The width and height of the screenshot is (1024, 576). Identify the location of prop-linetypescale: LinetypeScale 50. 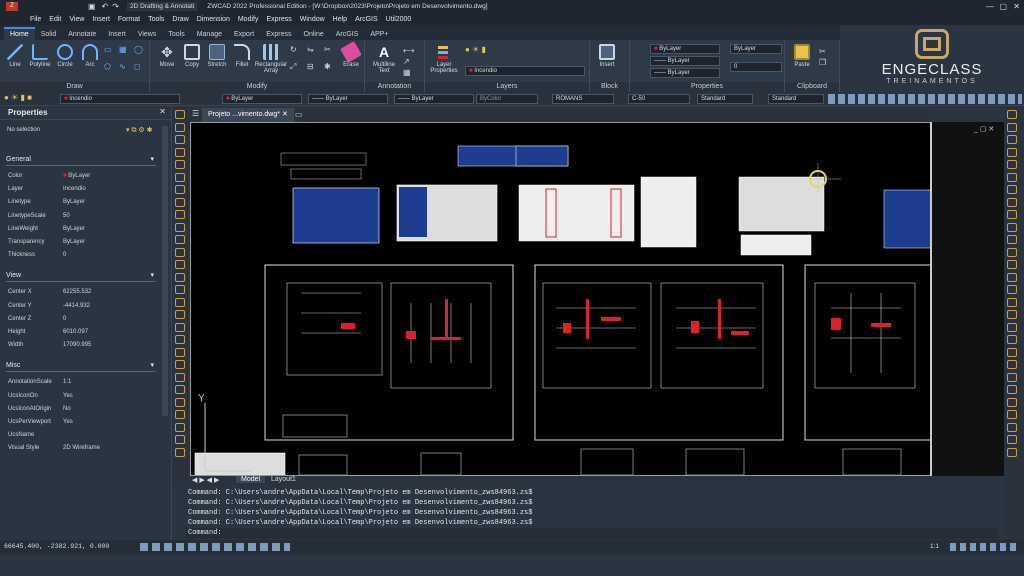
(88, 216).